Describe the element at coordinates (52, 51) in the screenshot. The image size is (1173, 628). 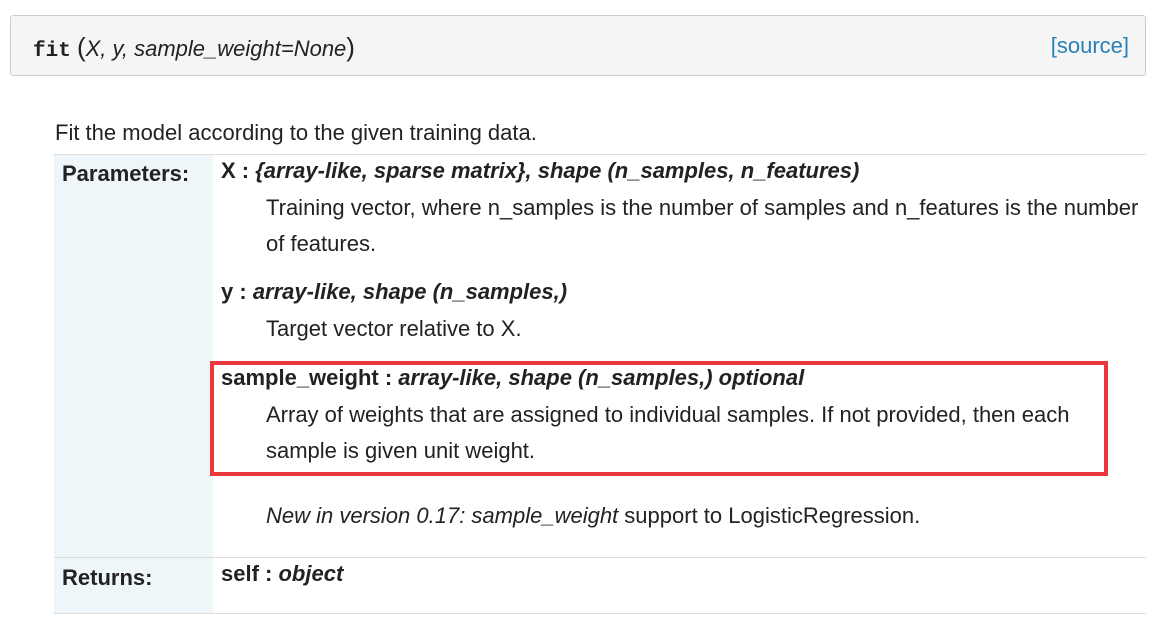
I see `method-name: fit` at that location.